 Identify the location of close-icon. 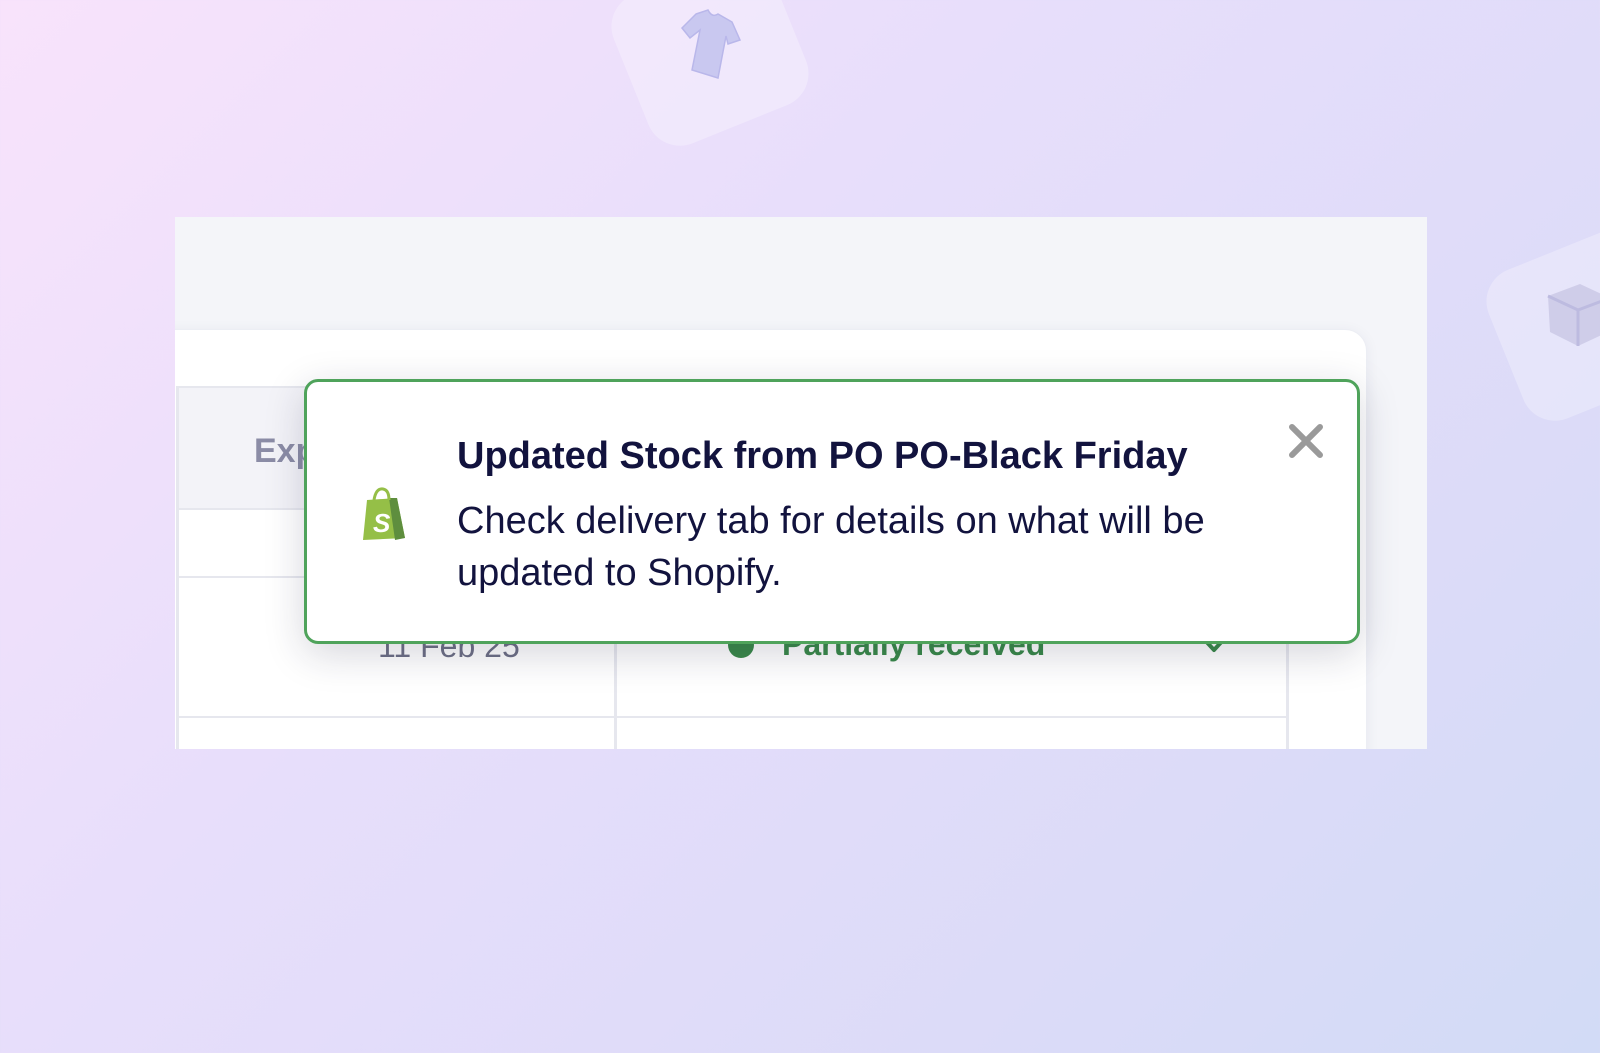
(1306, 441).